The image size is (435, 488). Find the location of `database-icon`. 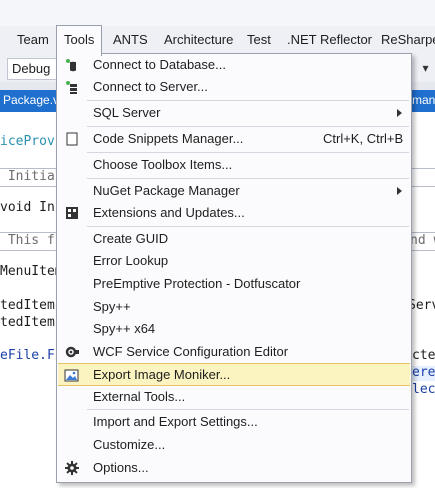

database-icon is located at coordinates (71, 65).